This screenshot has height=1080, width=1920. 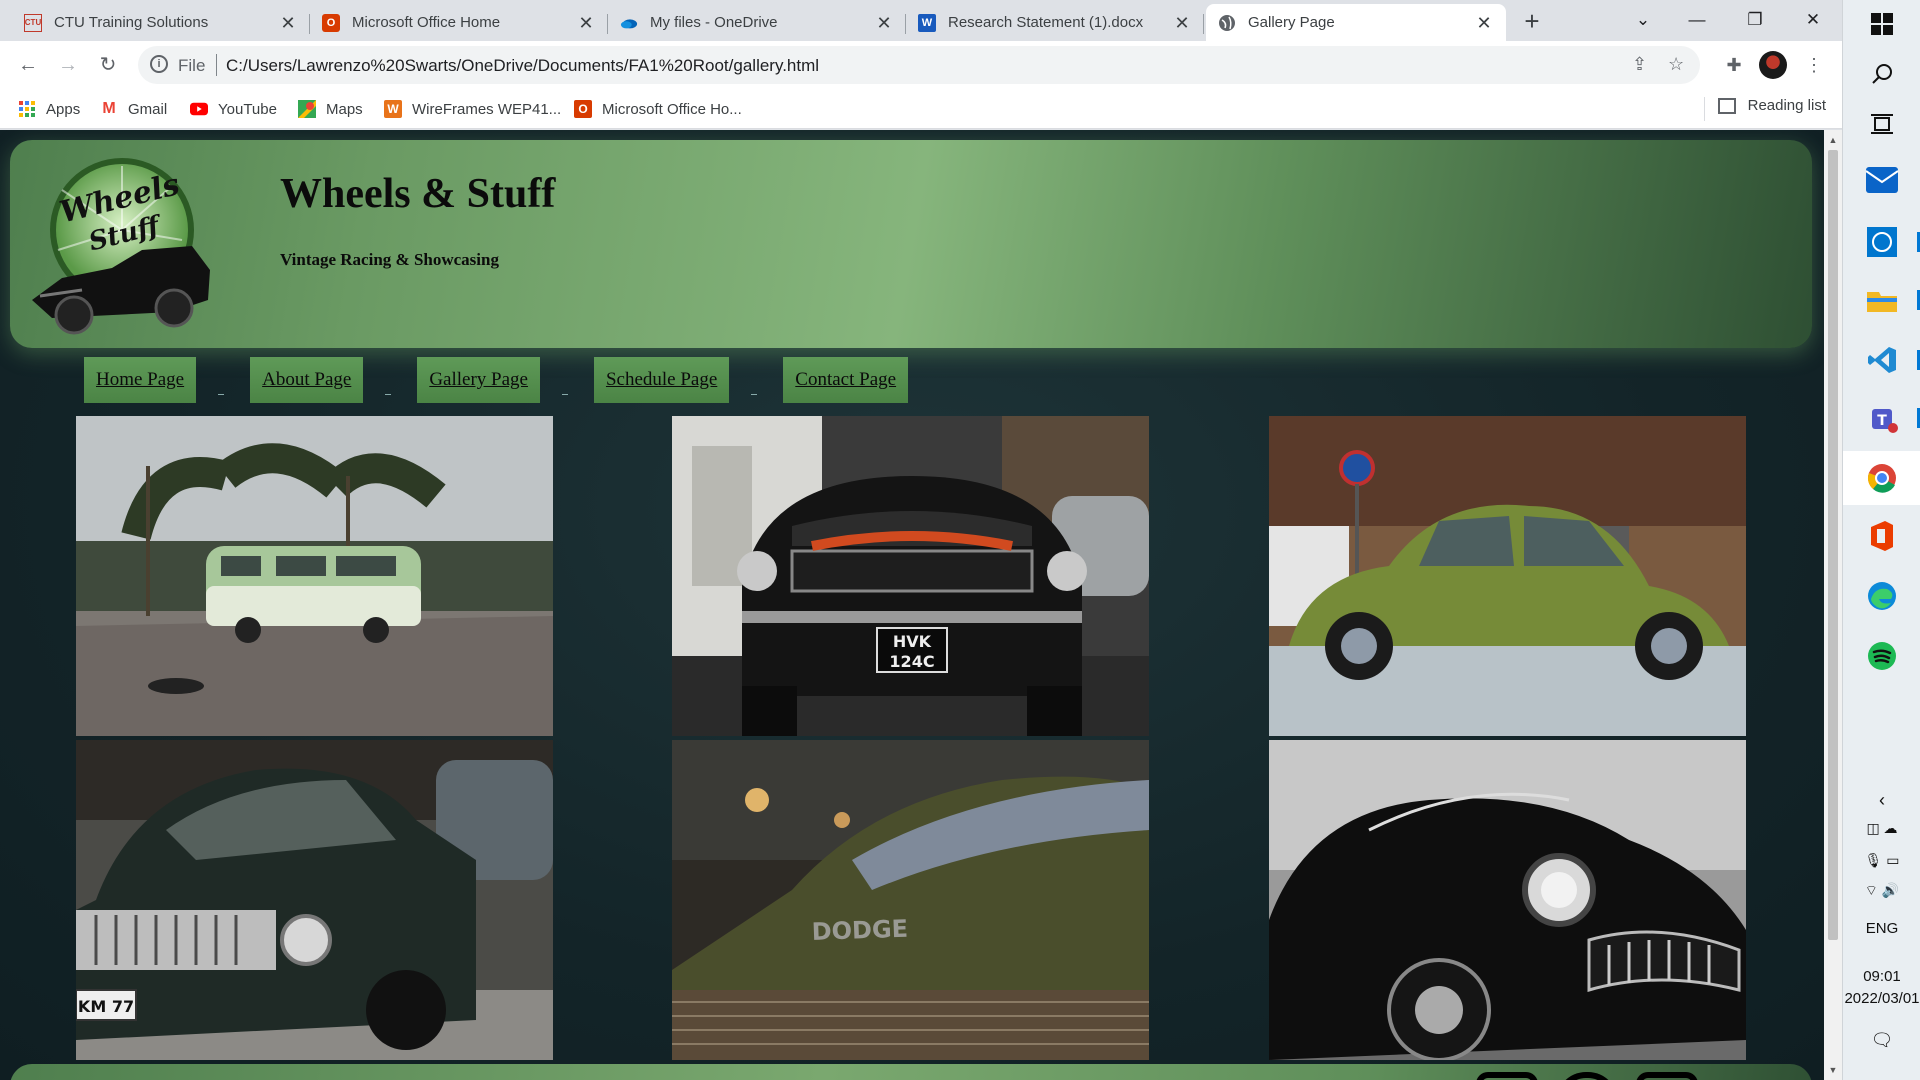 I want to click on site-footer, so click(x=911, y=1072).